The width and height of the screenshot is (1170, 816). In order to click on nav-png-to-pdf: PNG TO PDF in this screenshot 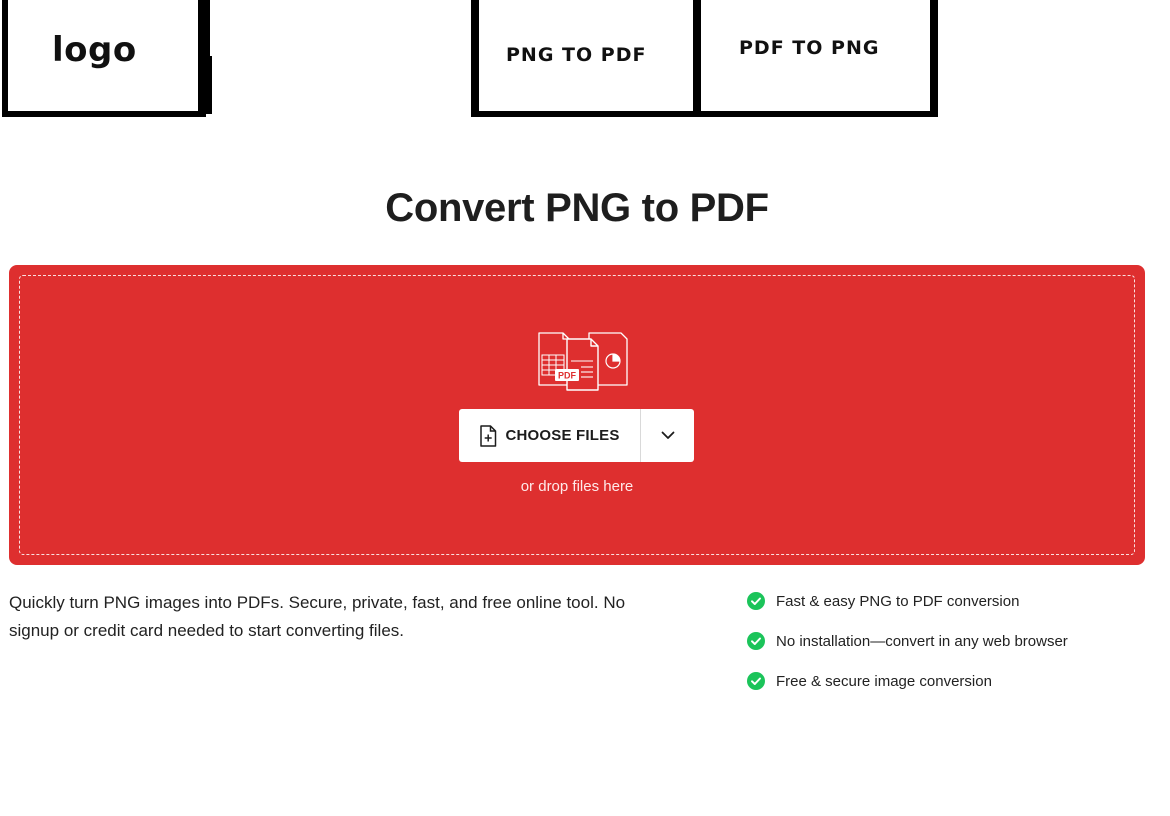, I will do `click(586, 58)`.